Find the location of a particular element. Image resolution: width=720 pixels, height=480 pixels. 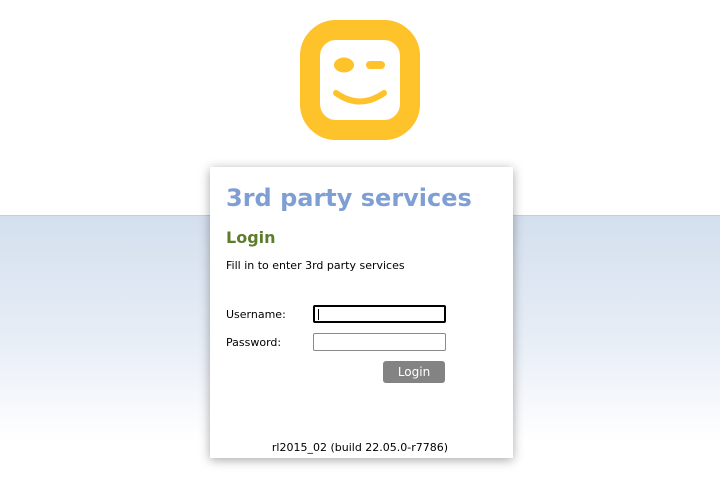

login-description: Fill in to enter 3rd party services is located at coordinates (315, 265).